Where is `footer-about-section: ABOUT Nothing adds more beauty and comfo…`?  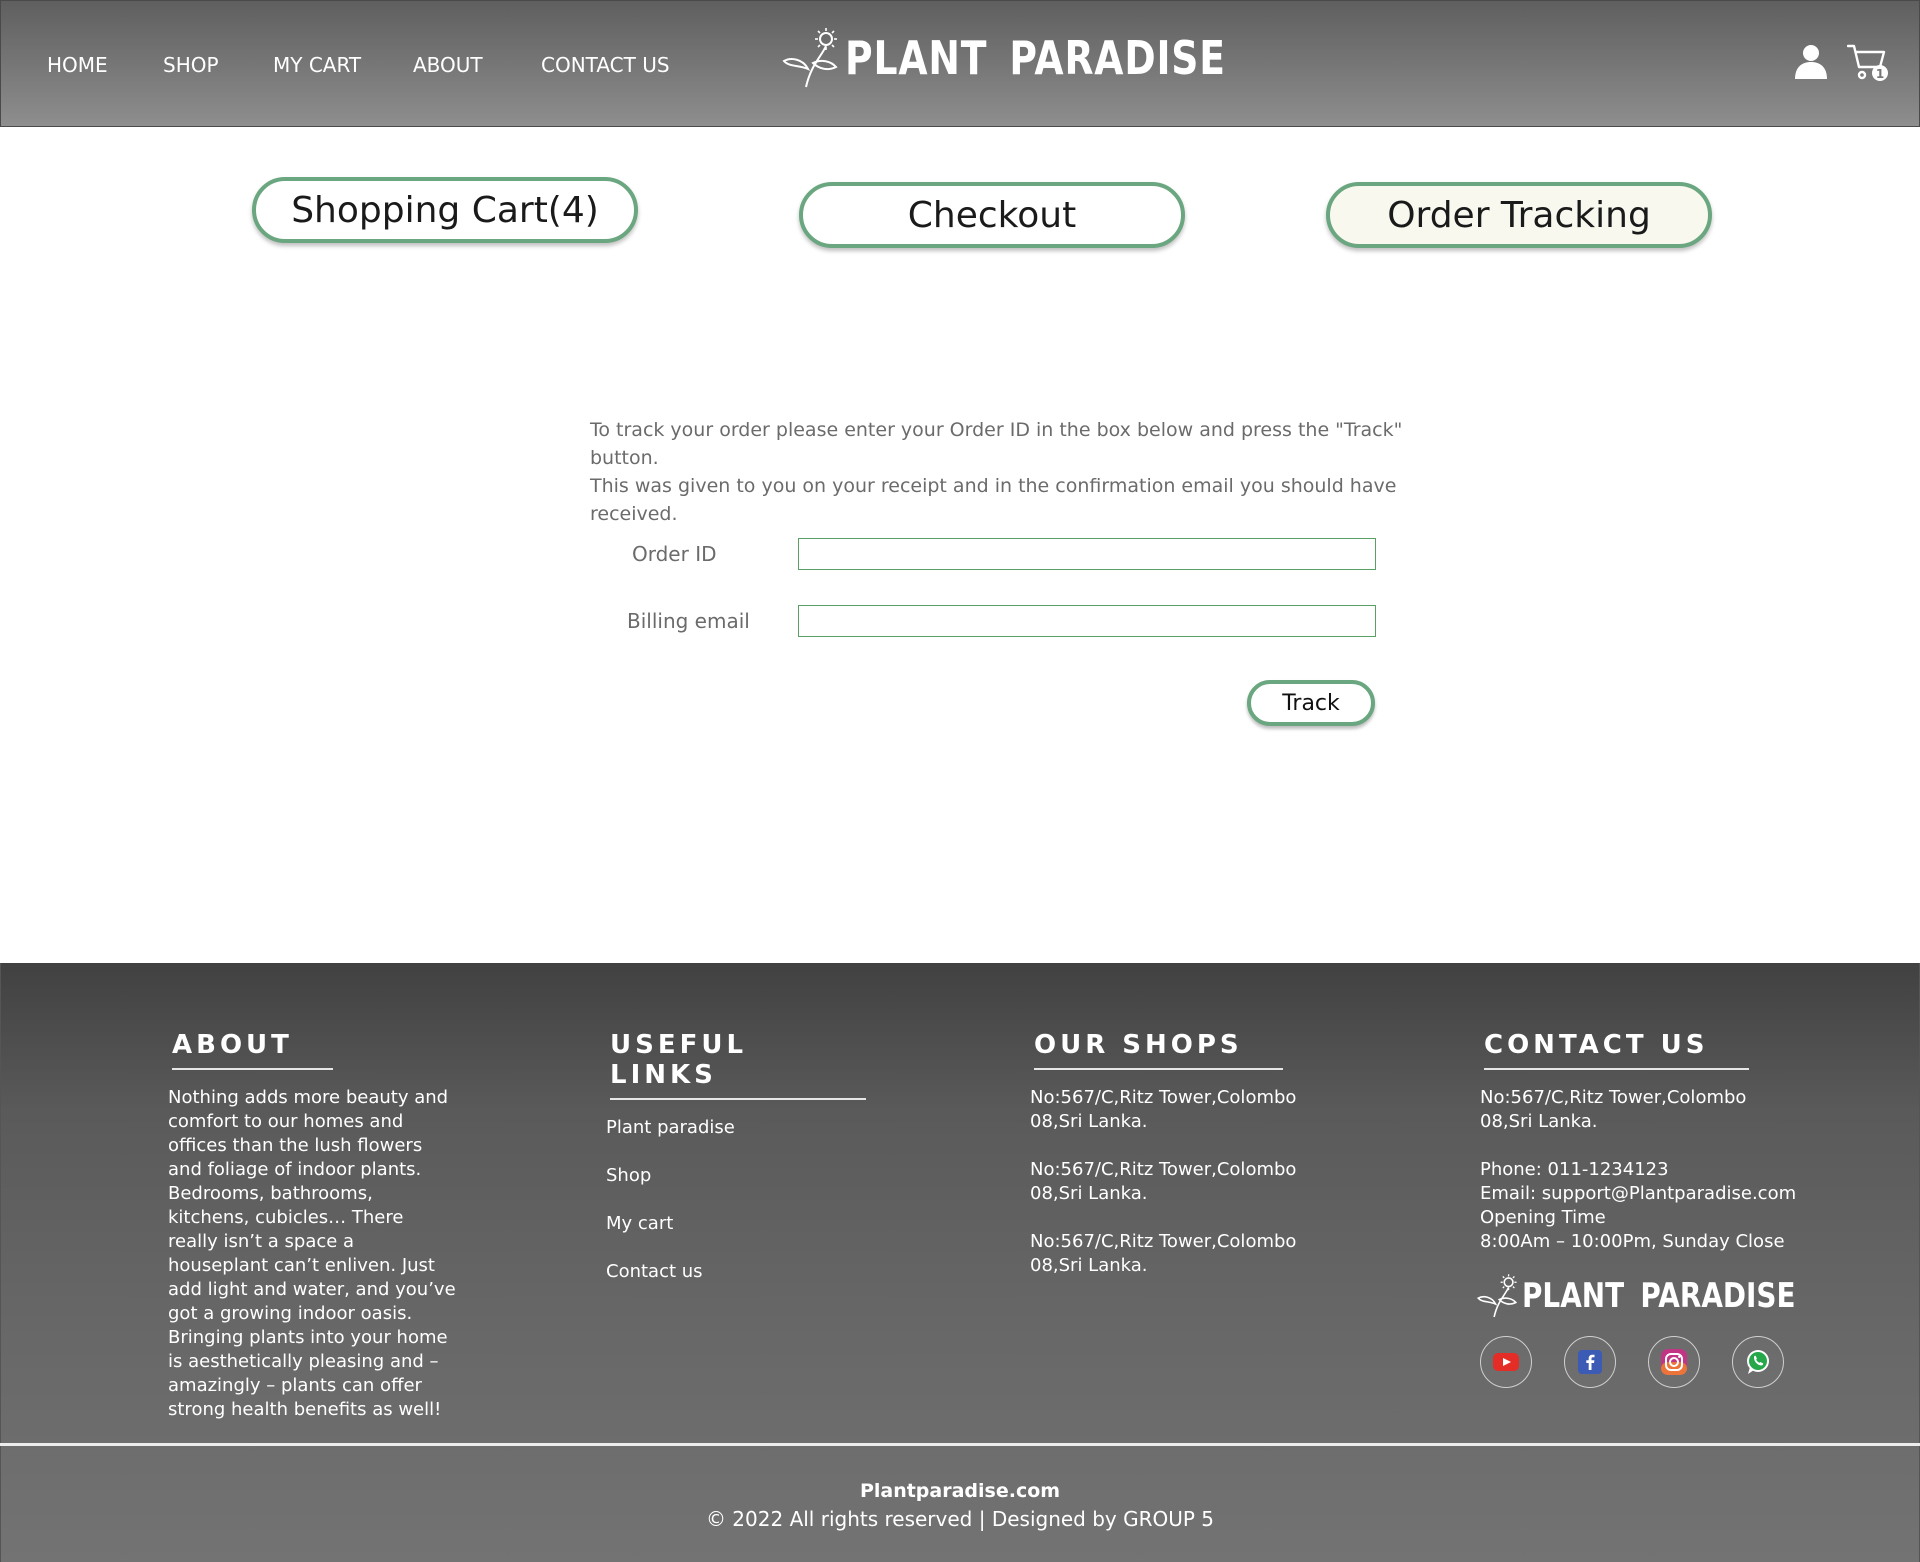
footer-about-section: ABOUT Nothing adds more beauty and comfo… is located at coordinates (313, 1226).